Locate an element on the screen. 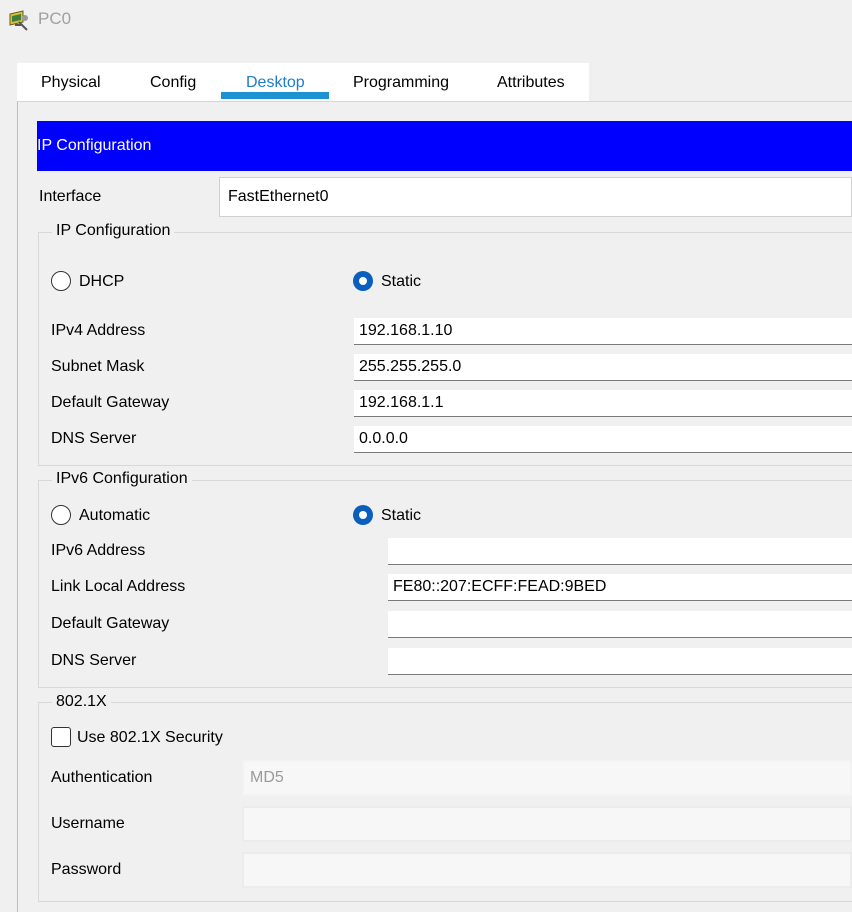 This screenshot has height=912, width=852. dns-server-label-ipv4: DNS Server is located at coordinates (94, 438).